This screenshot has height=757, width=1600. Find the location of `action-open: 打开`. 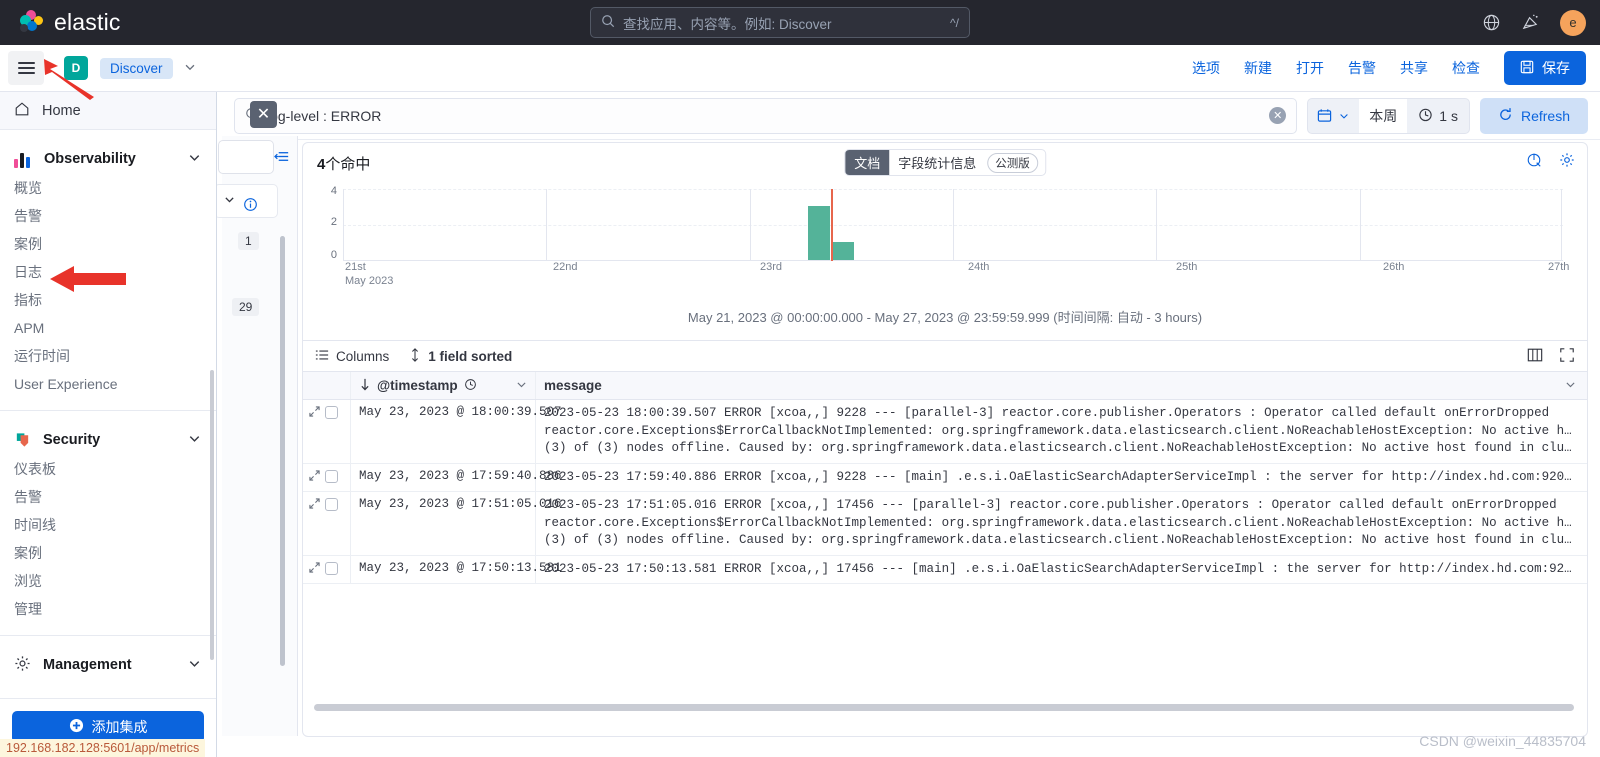

action-open: 打开 is located at coordinates (1310, 68).